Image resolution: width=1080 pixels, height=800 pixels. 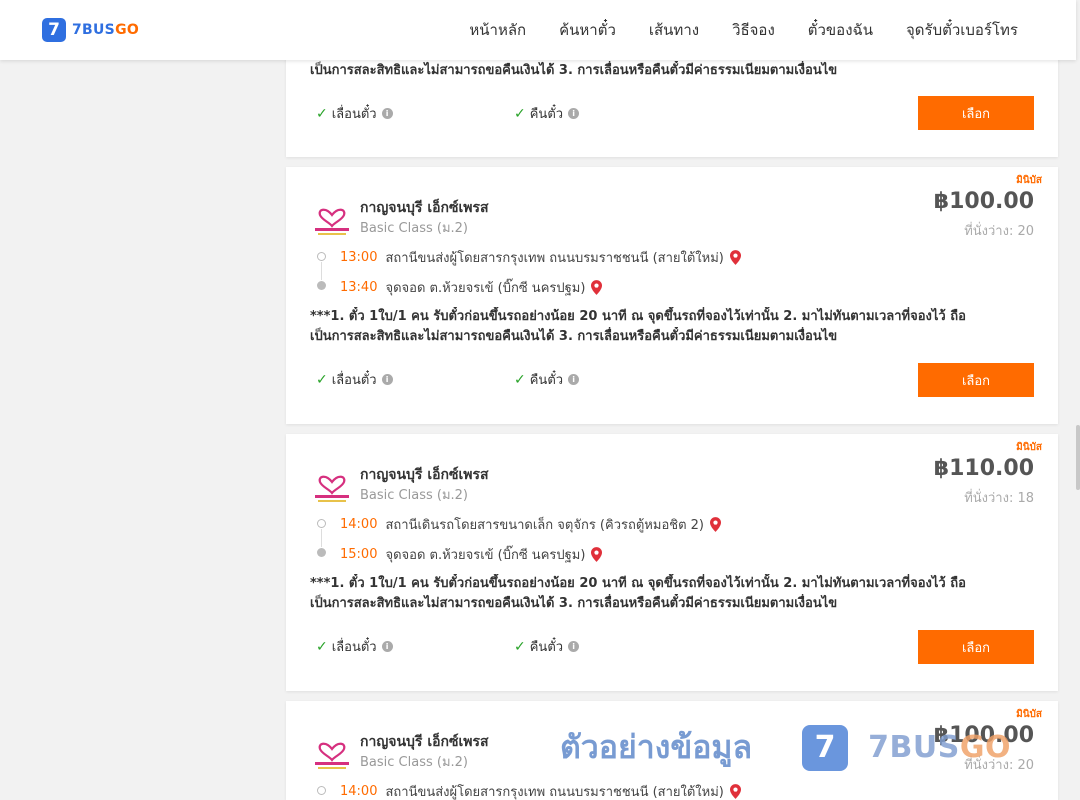 I want to click on logo-mark: 7, so click(x=54, y=30).